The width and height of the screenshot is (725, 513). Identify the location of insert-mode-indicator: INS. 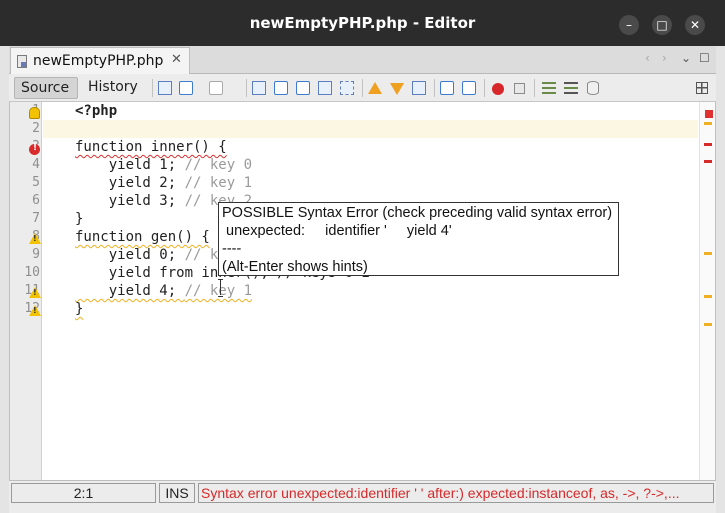
(177, 493).